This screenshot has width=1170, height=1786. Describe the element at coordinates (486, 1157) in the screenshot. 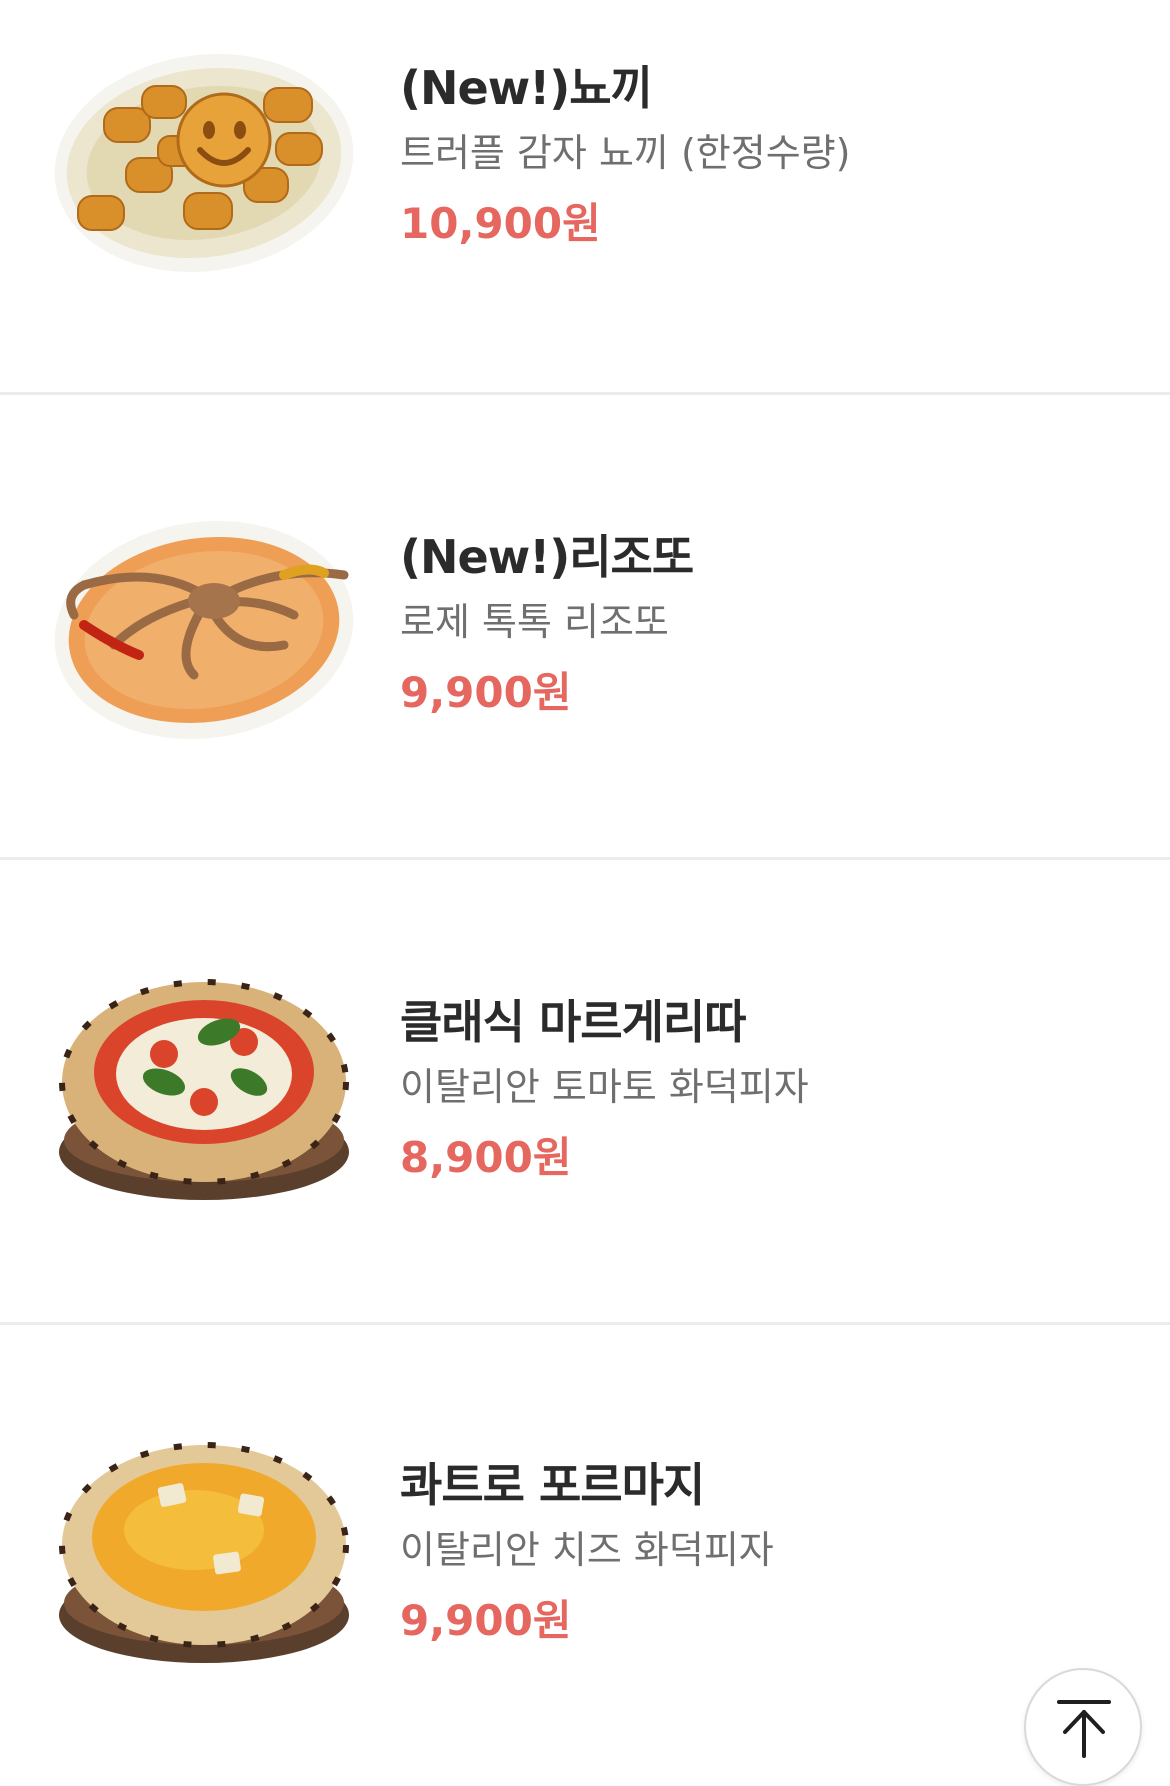

I see `menu-item-price: 8,900원` at that location.